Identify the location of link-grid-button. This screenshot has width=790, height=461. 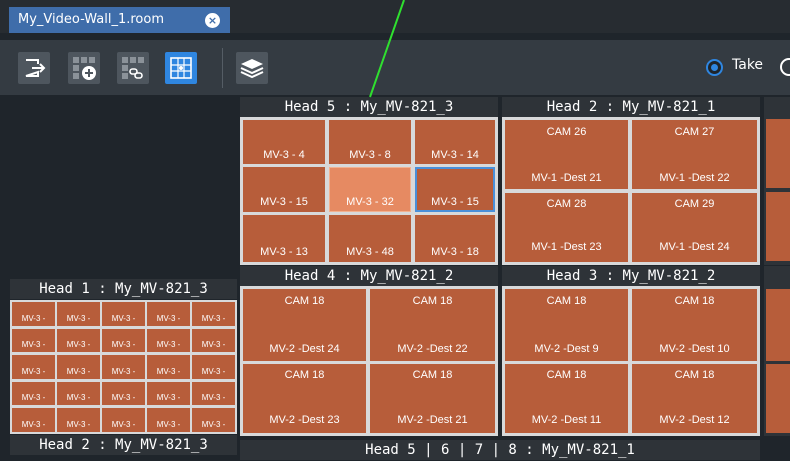
(133, 68).